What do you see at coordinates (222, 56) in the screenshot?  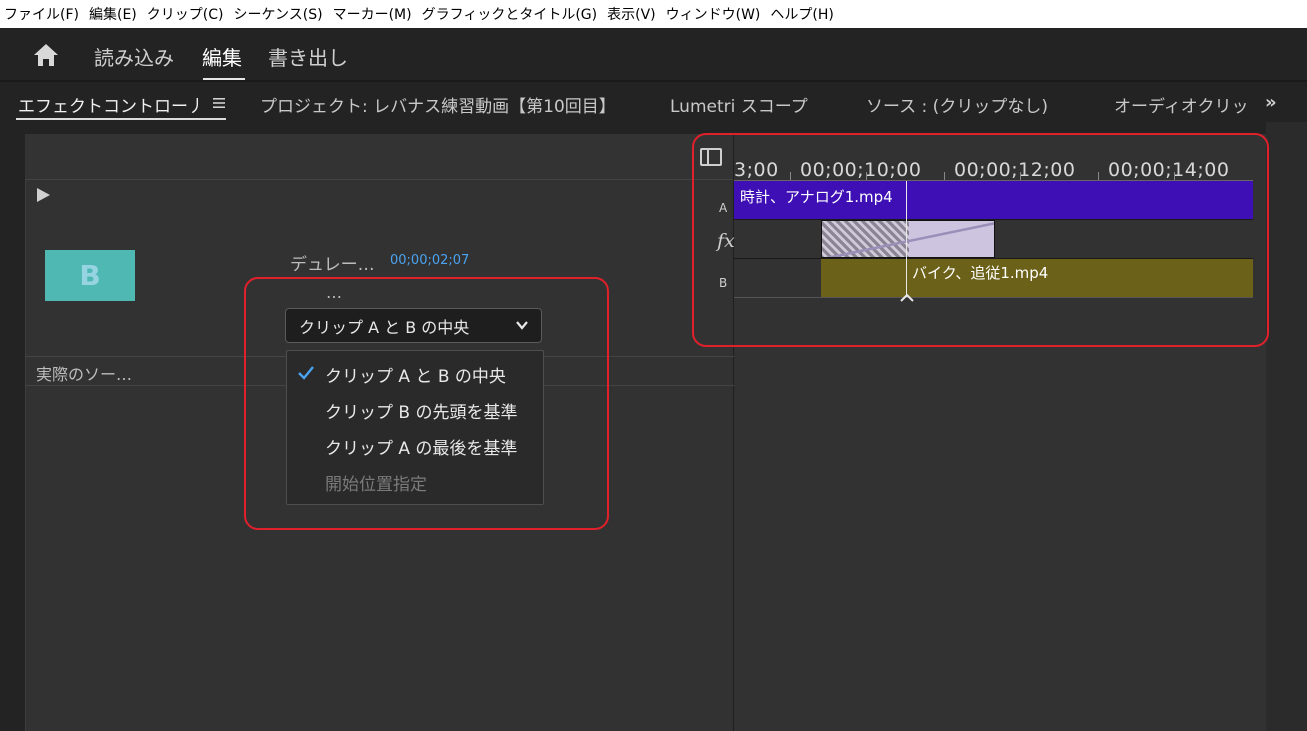 I see `tab-edit: 編集` at bounding box center [222, 56].